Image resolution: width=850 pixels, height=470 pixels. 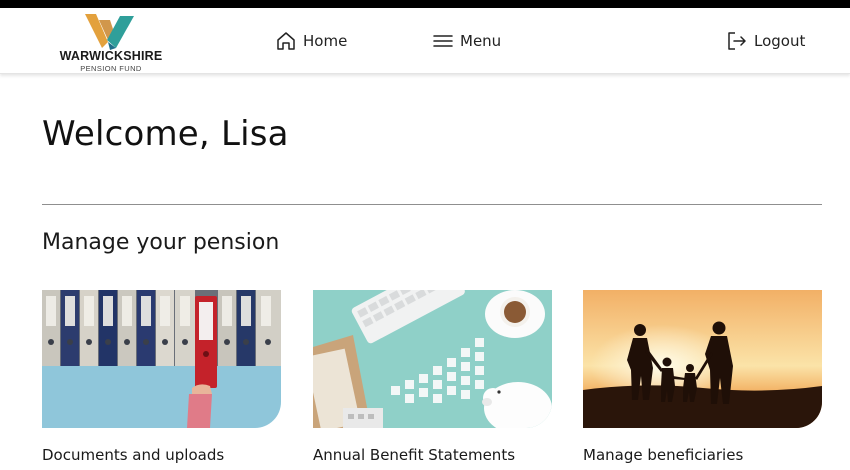 I want to click on card-title: Documents and uploads, so click(x=133, y=455).